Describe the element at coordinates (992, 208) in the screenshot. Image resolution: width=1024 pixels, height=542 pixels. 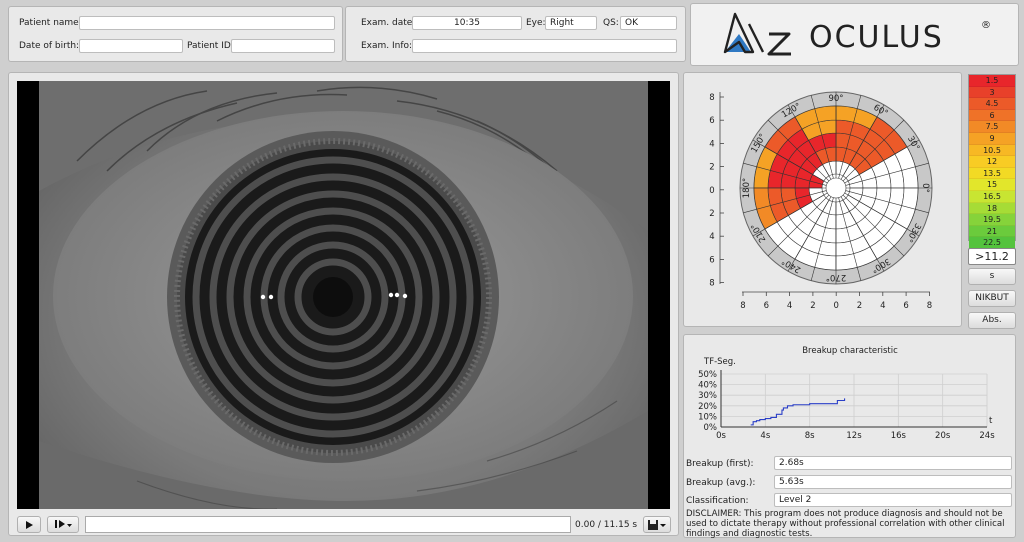
I see `scale-cell: 18` at that location.